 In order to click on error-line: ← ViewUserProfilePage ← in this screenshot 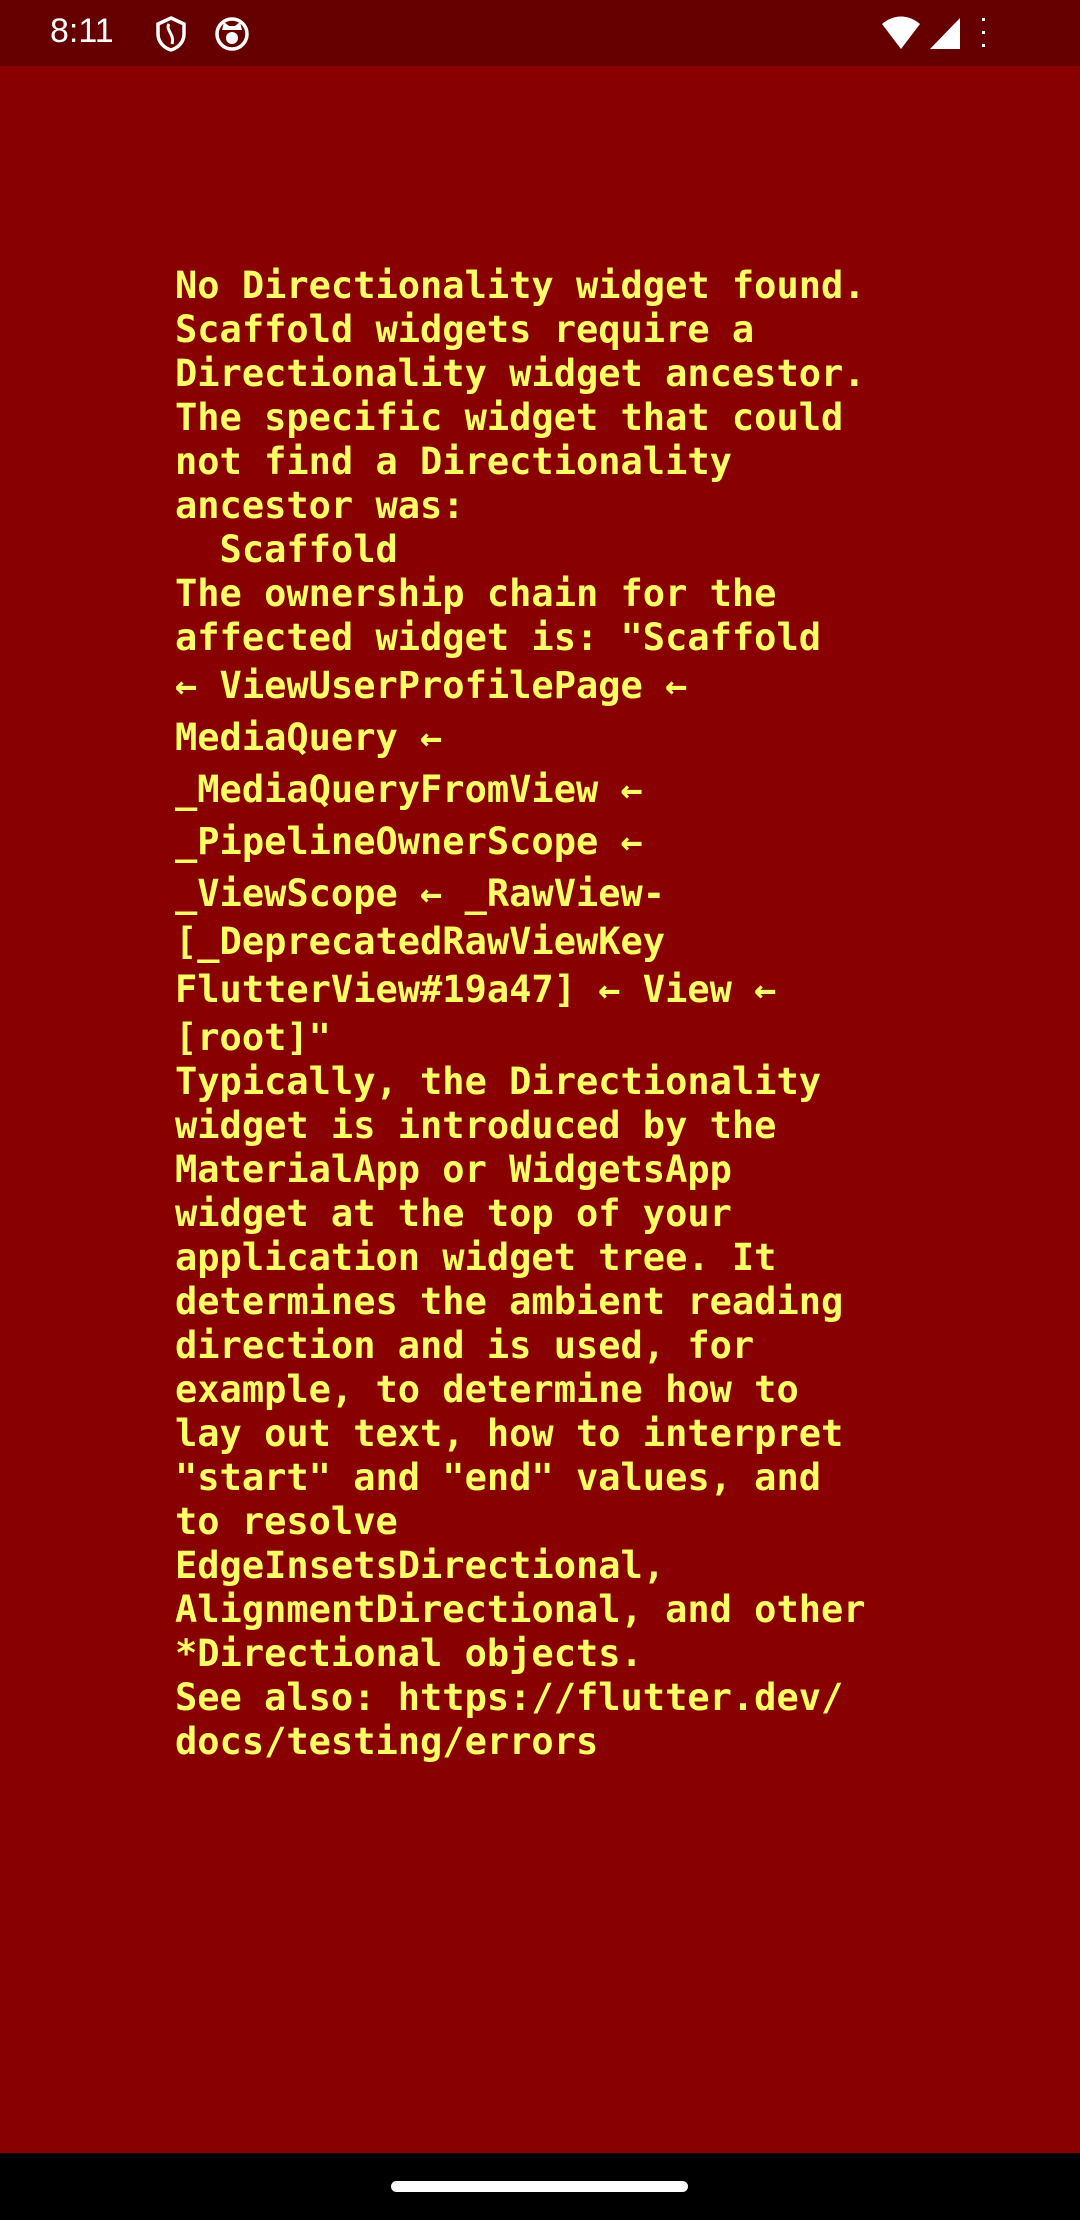, I will do `click(431, 685)`.